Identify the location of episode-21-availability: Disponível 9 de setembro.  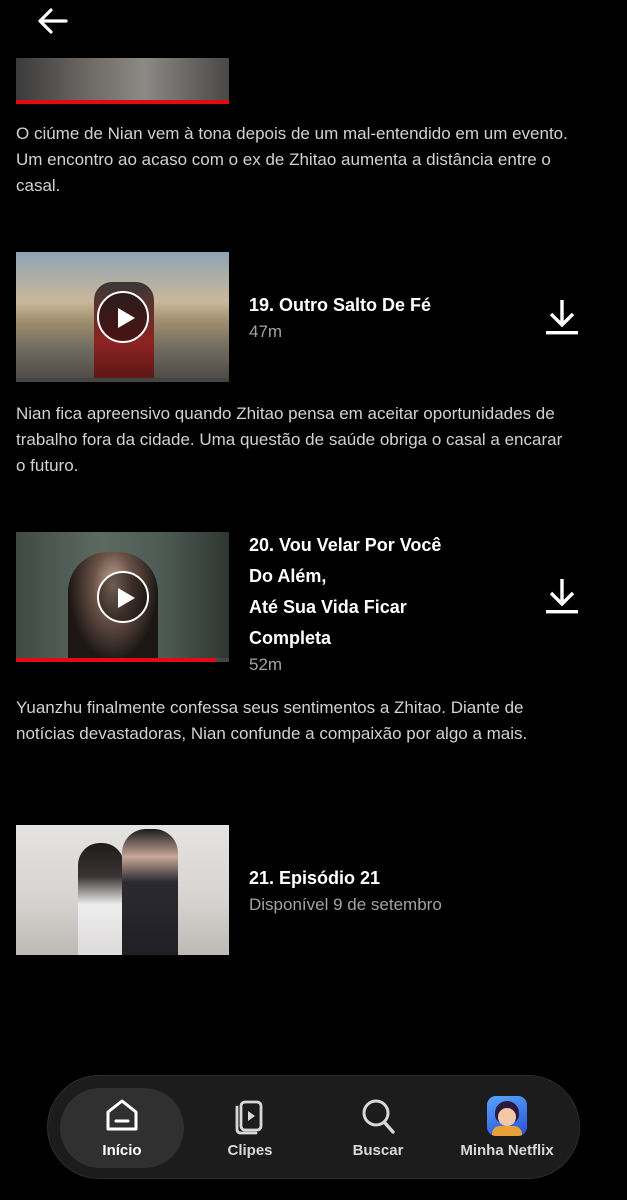
(345, 904).